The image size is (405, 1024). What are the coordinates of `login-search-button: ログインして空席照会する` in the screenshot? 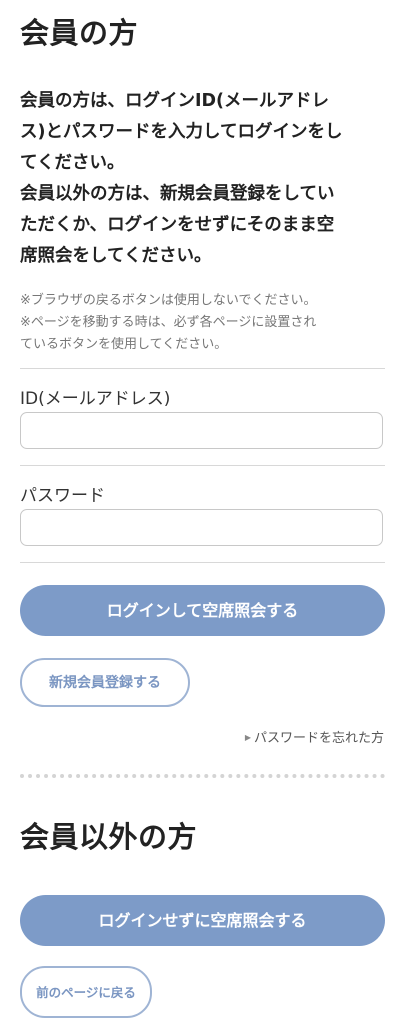 It's located at (202, 610).